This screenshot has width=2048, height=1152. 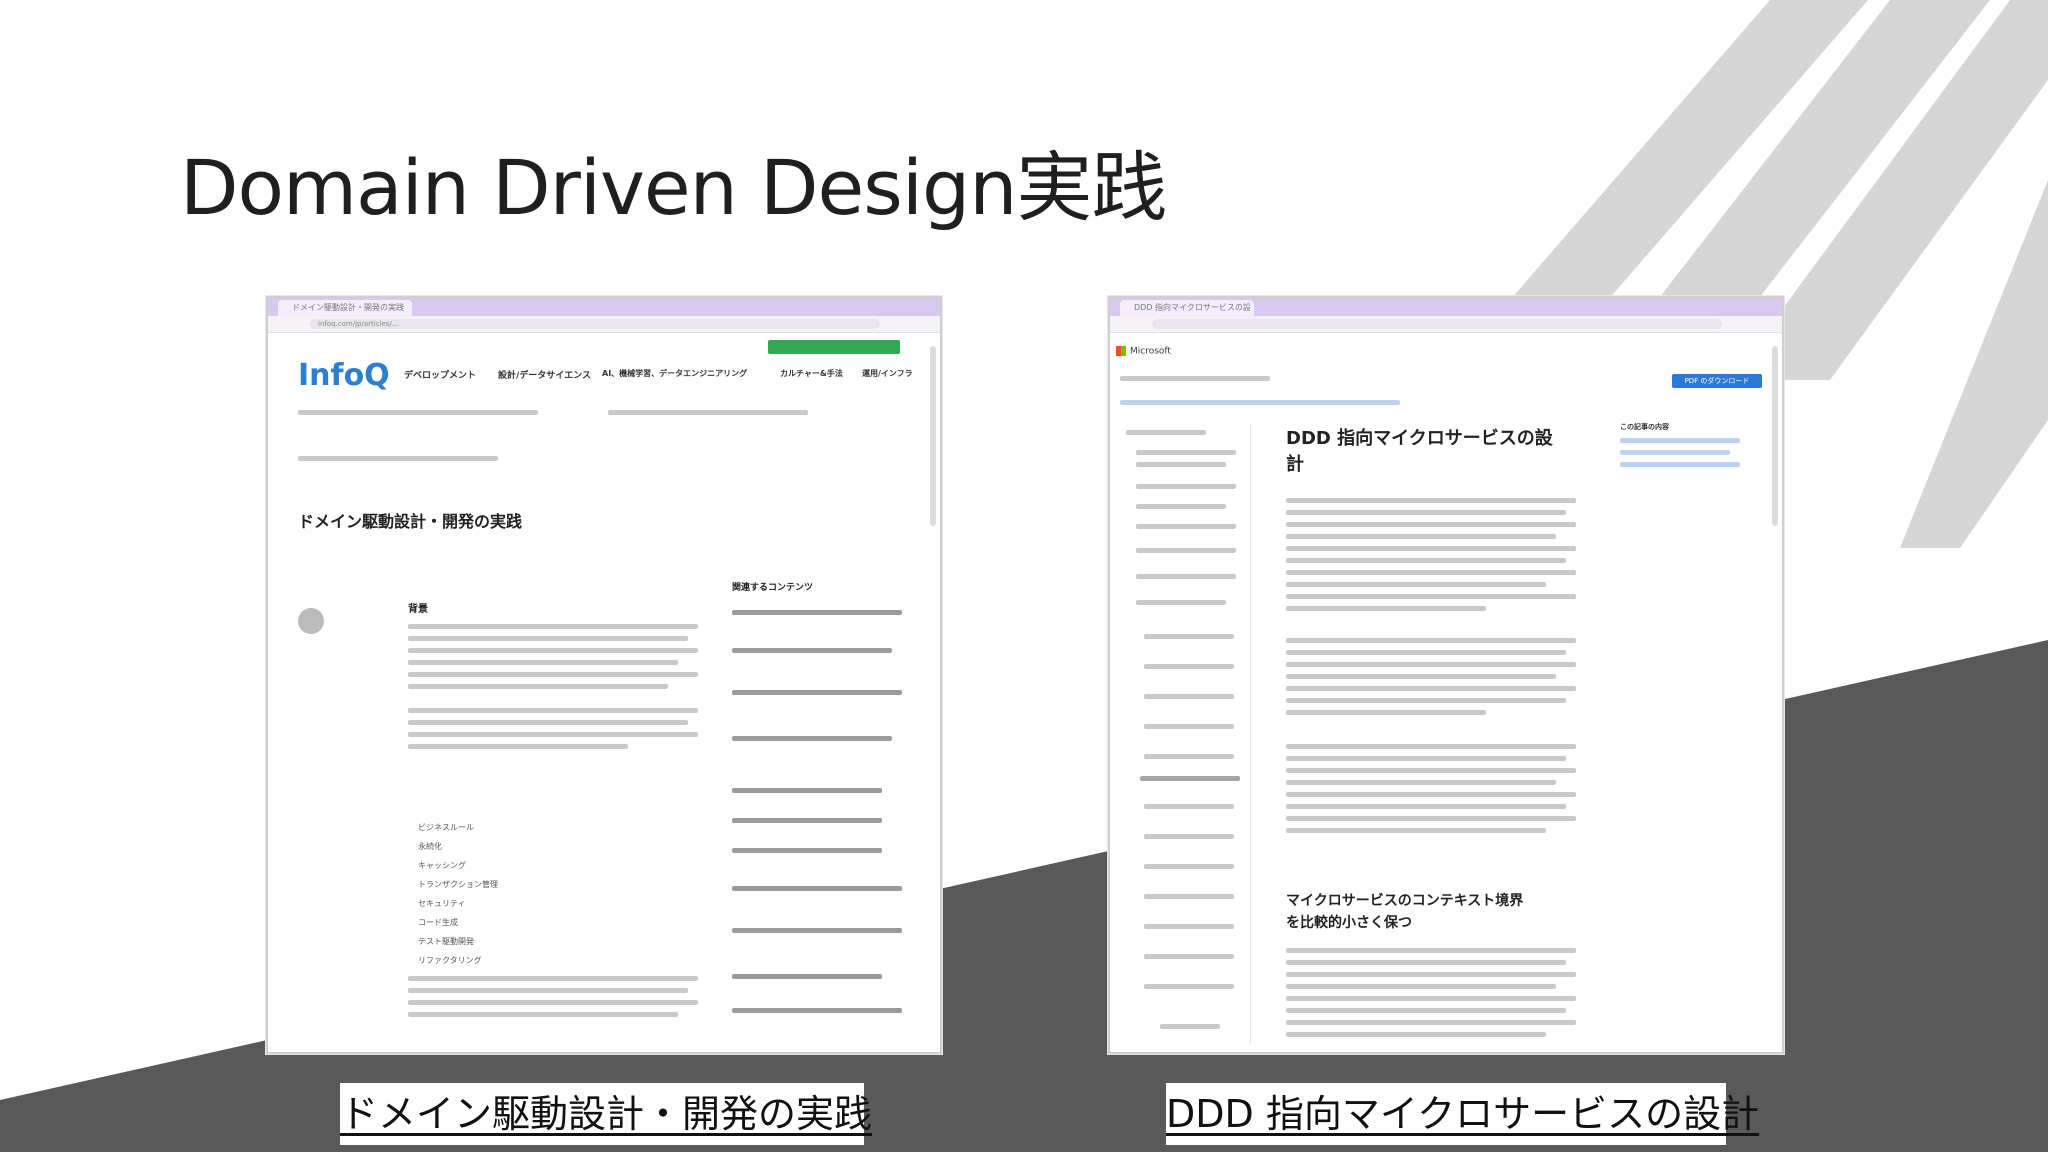 I want to click on signup-button, so click(x=834, y=347).